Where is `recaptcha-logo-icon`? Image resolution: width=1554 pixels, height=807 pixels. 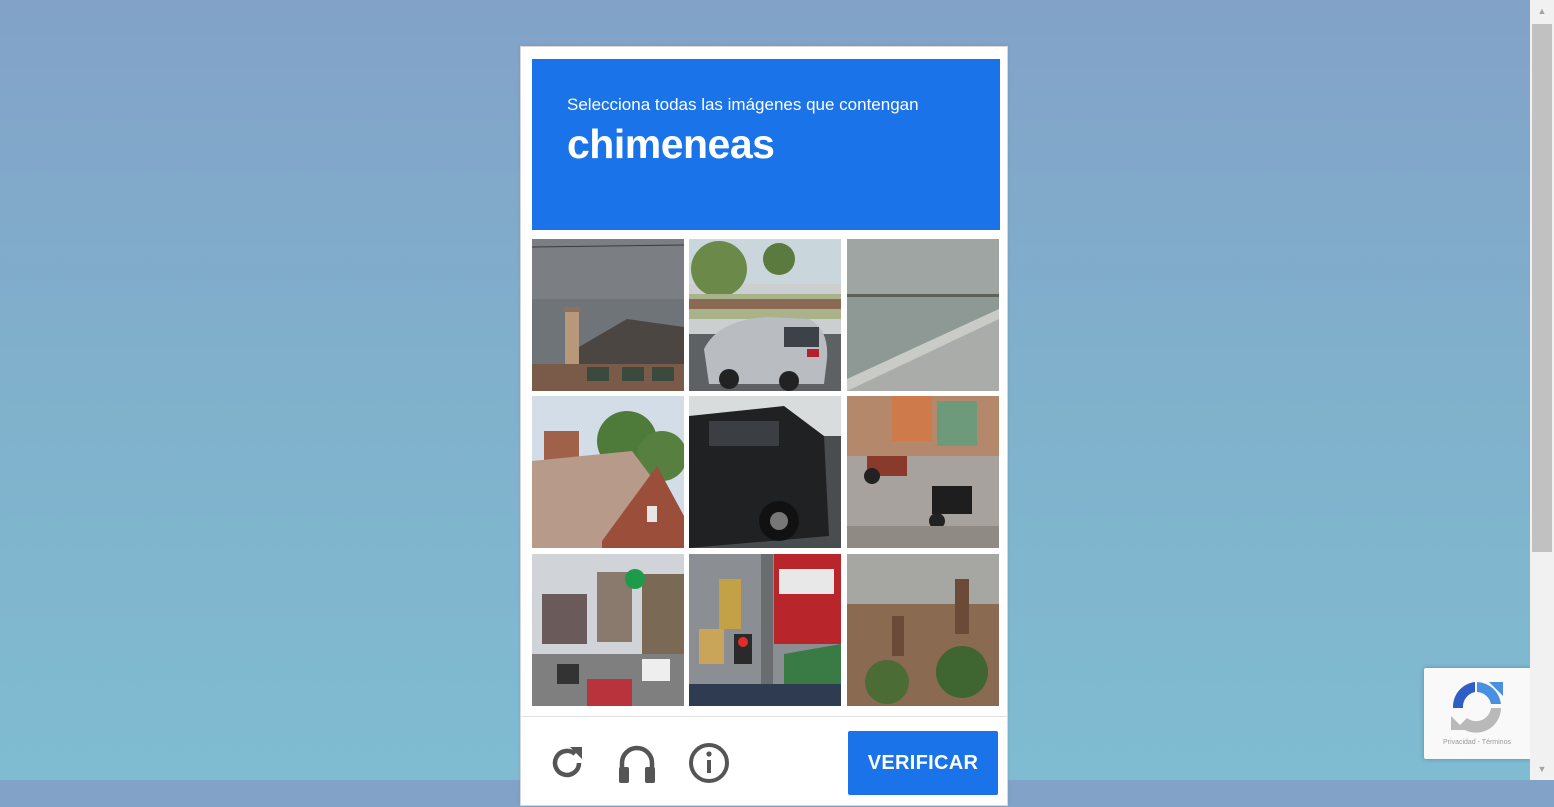
recaptcha-logo-icon is located at coordinates (1477, 707).